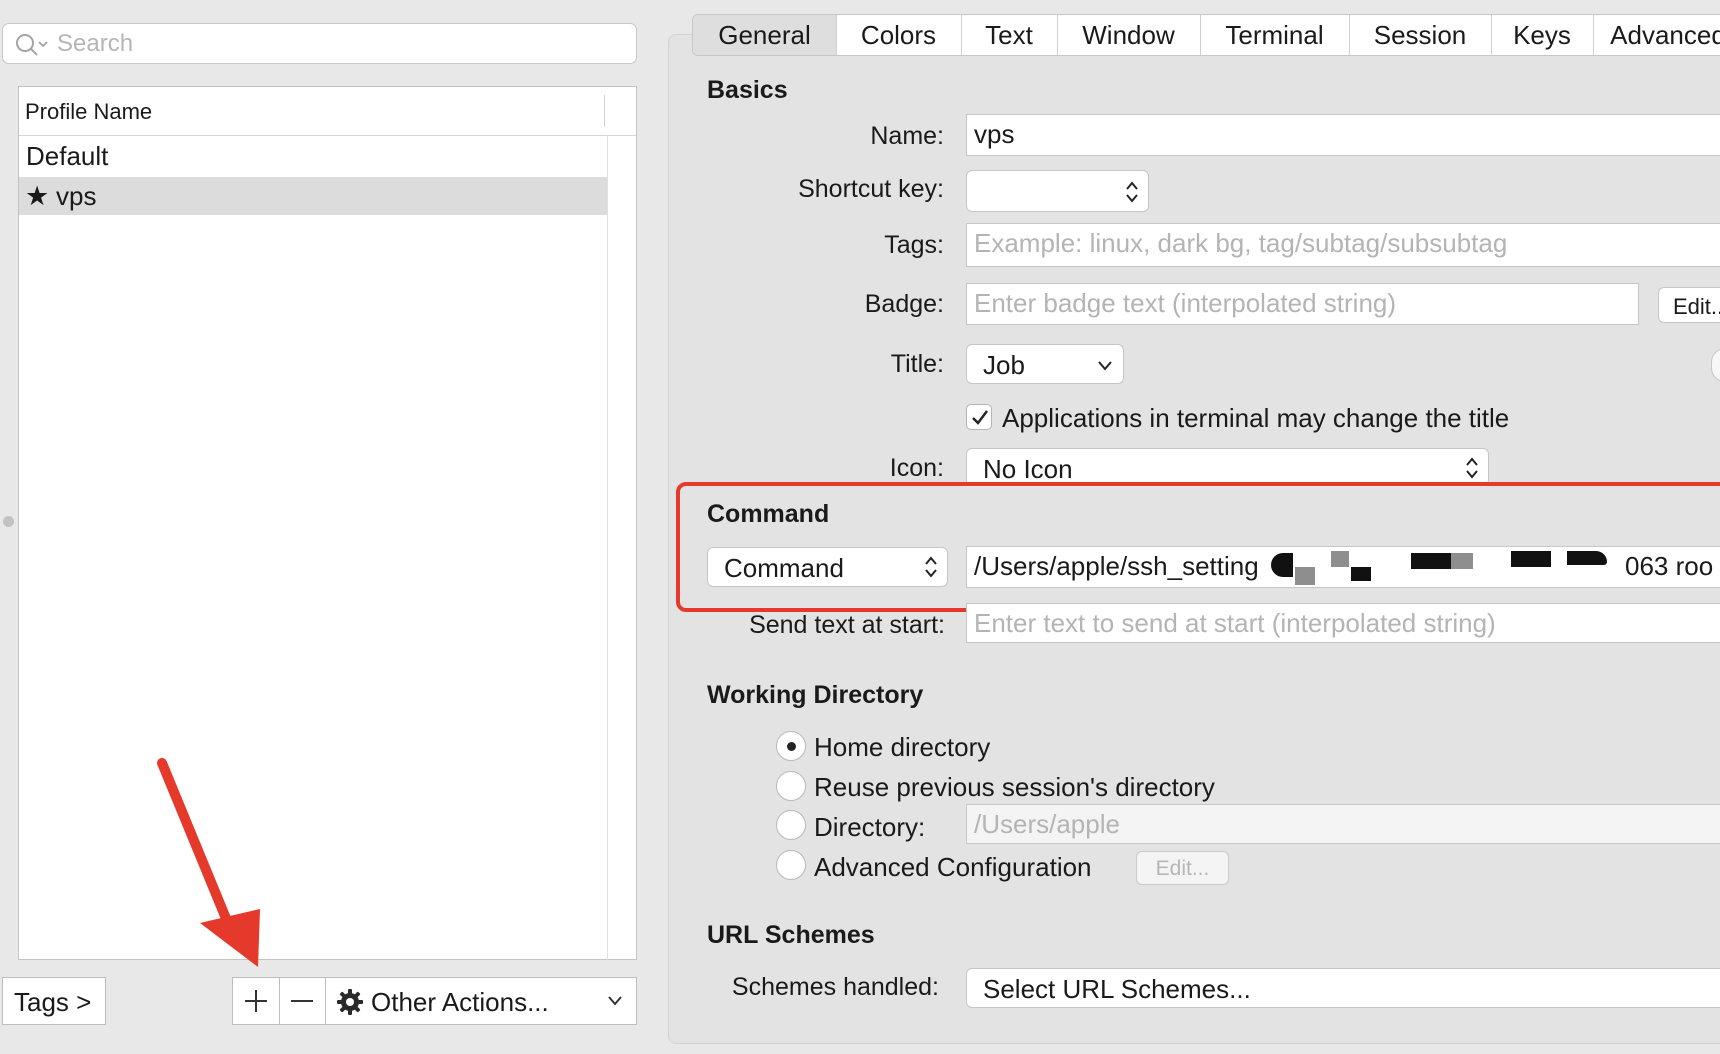 Image resolution: width=1720 pixels, height=1054 pixels. I want to click on title-change-checkbox, so click(979, 417).